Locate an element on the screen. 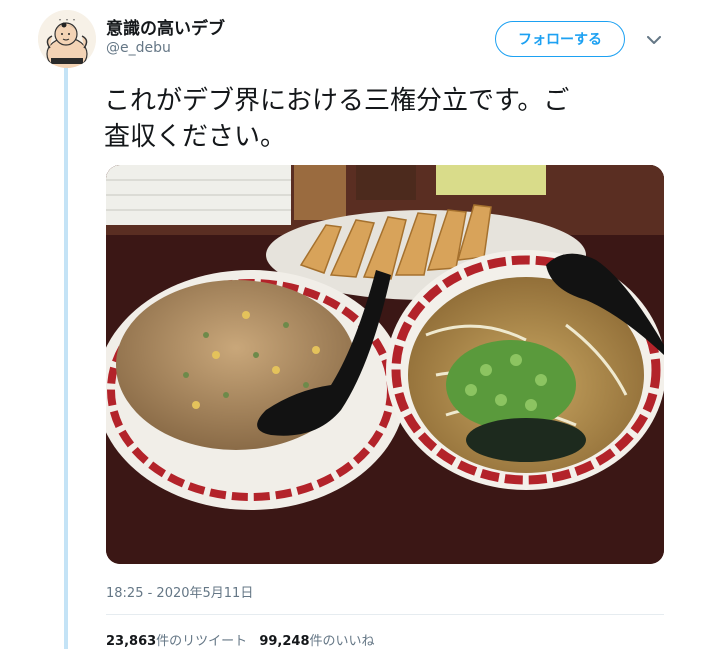  like-stat: 99,248件のいいね is located at coordinates (316, 641).